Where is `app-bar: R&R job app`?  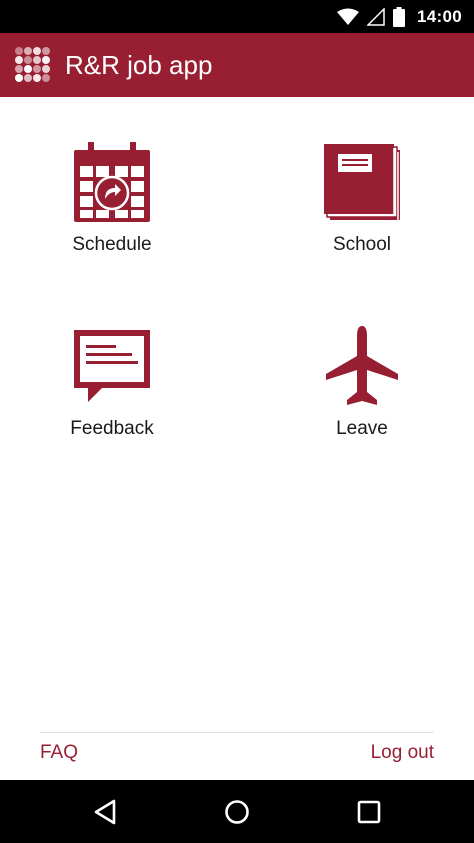
app-bar: R&R job app is located at coordinates (237, 65).